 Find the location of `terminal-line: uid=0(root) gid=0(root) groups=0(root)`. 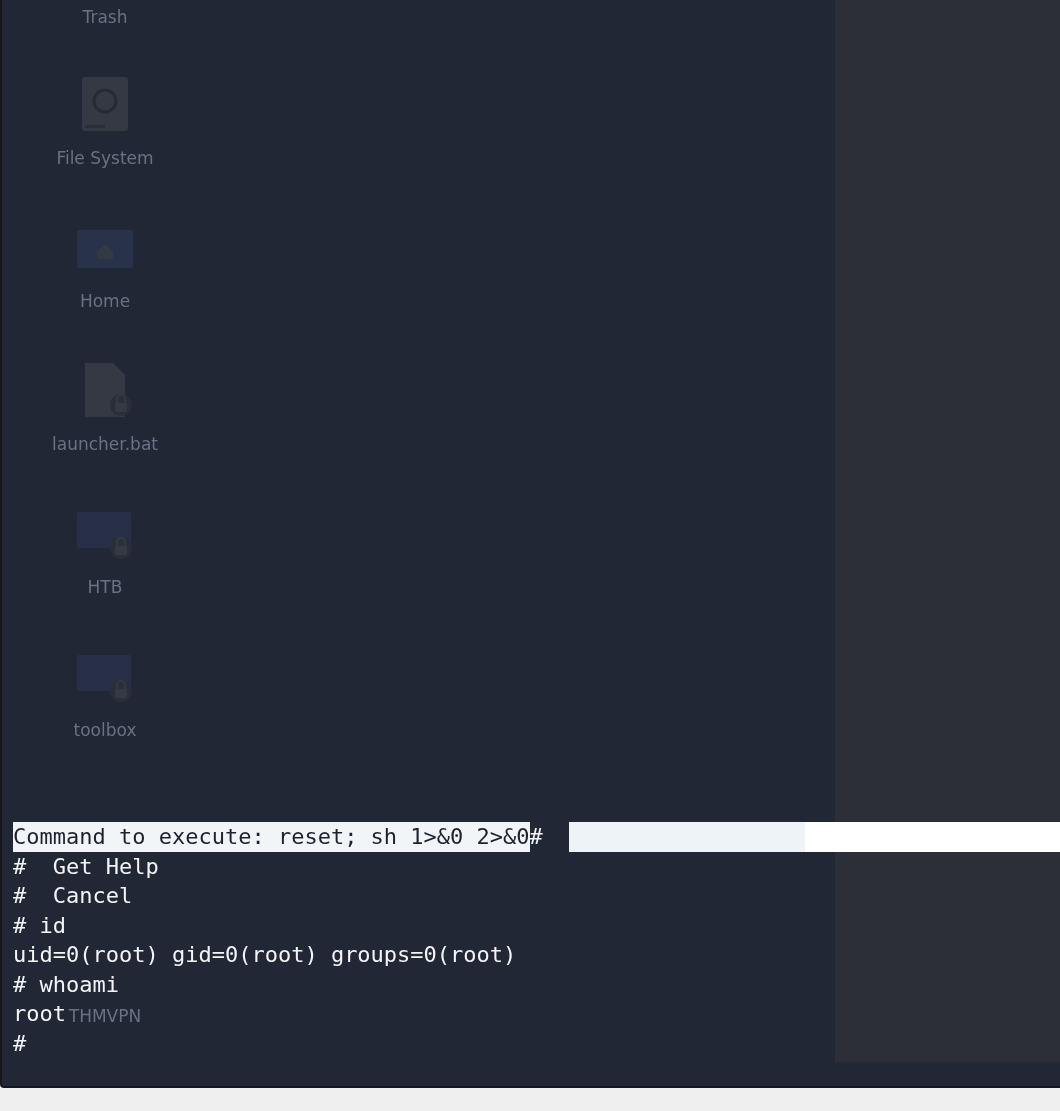

terminal-line: uid=0(root) gid=0(root) groups=0(root) is located at coordinates (265, 955).